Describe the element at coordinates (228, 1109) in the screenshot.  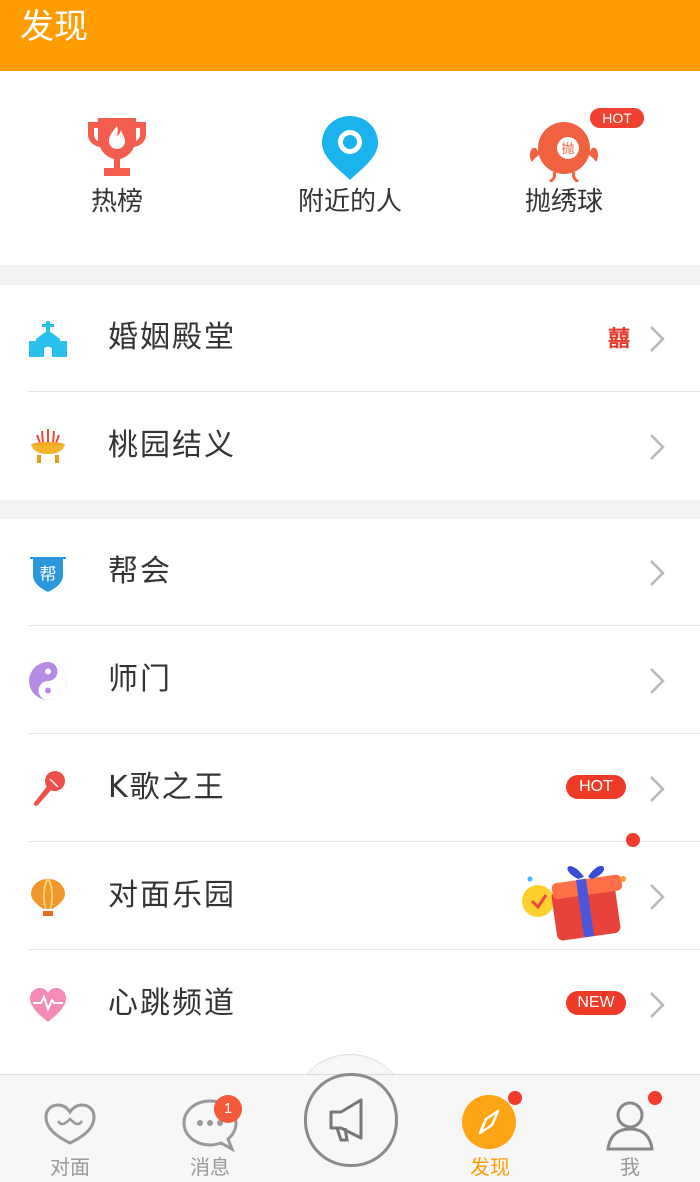
I see `unread-count-badge: 1` at that location.